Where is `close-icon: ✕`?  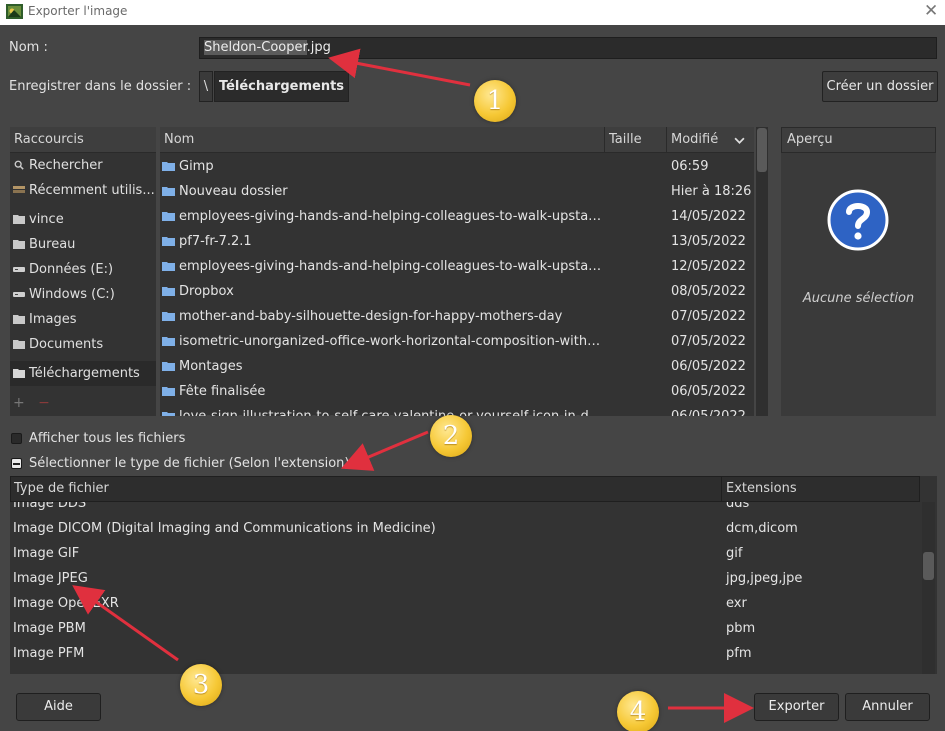
close-icon: ✕ is located at coordinates (931, 11).